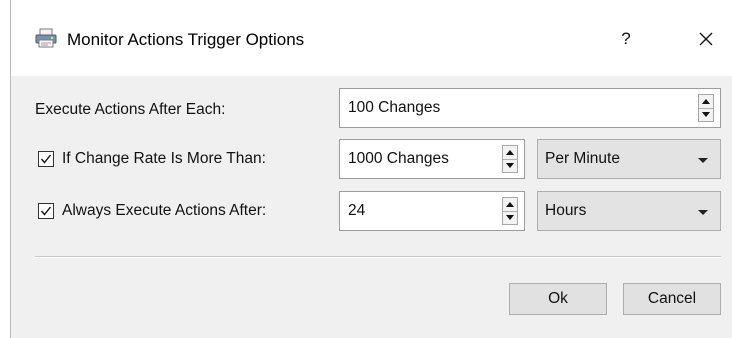 The height and width of the screenshot is (338, 732). I want to click on change-rate-checkbox, so click(46, 159).